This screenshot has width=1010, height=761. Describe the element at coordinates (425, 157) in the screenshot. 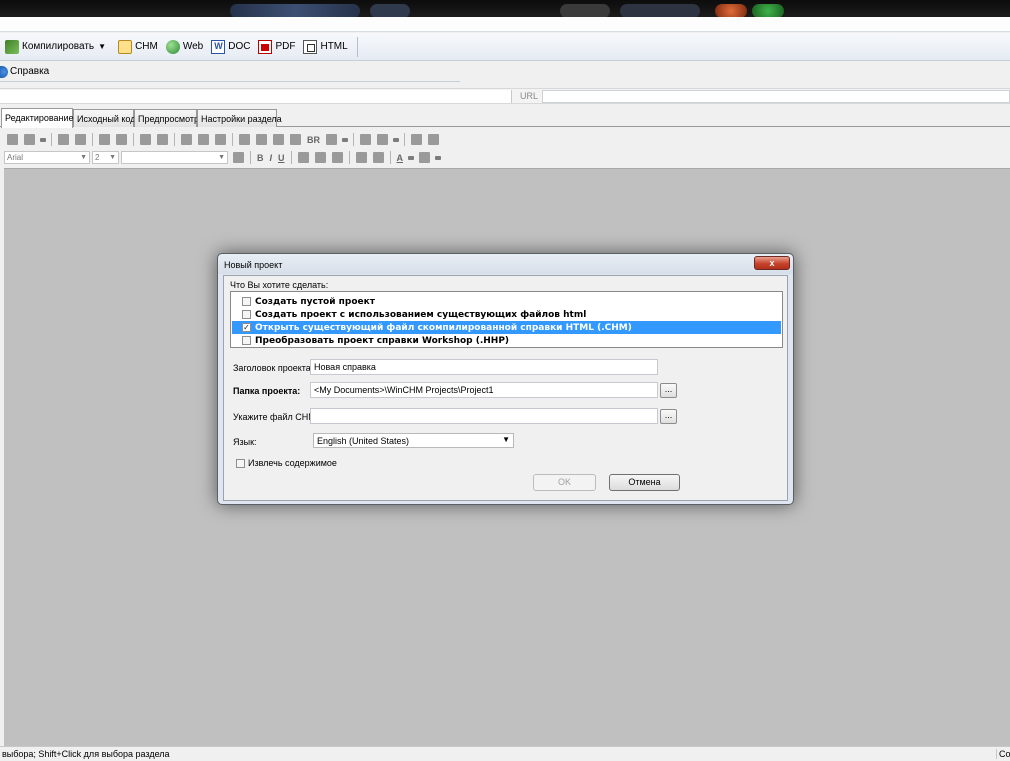

I see `highlight-icon` at that location.